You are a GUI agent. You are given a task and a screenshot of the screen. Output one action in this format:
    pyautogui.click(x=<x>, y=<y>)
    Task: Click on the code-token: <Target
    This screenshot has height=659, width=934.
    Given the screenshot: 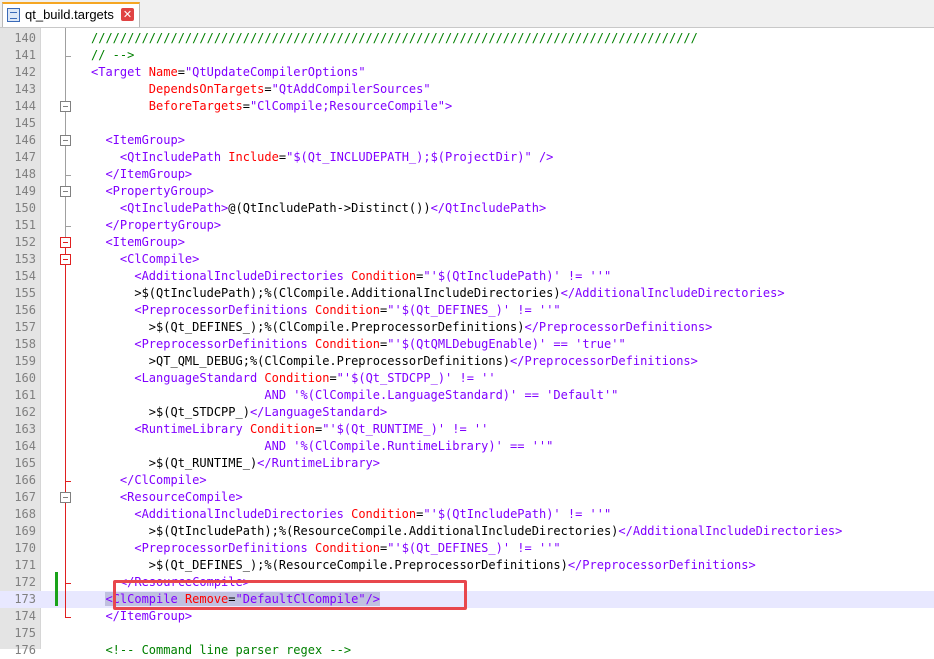 What is the action you would take?
    pyautogui.click(x=120, y=72)
    